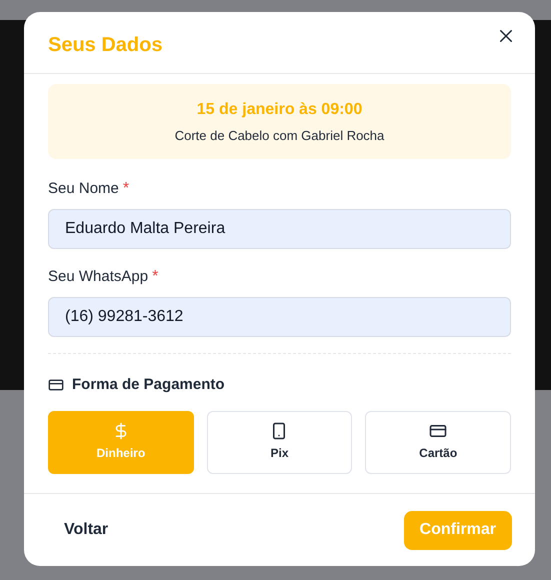 The image size is (551, 580). Describe the element at coordinates (98, 276) in the screenshot. I see `field-label: Seu WhatsApp` at that location.